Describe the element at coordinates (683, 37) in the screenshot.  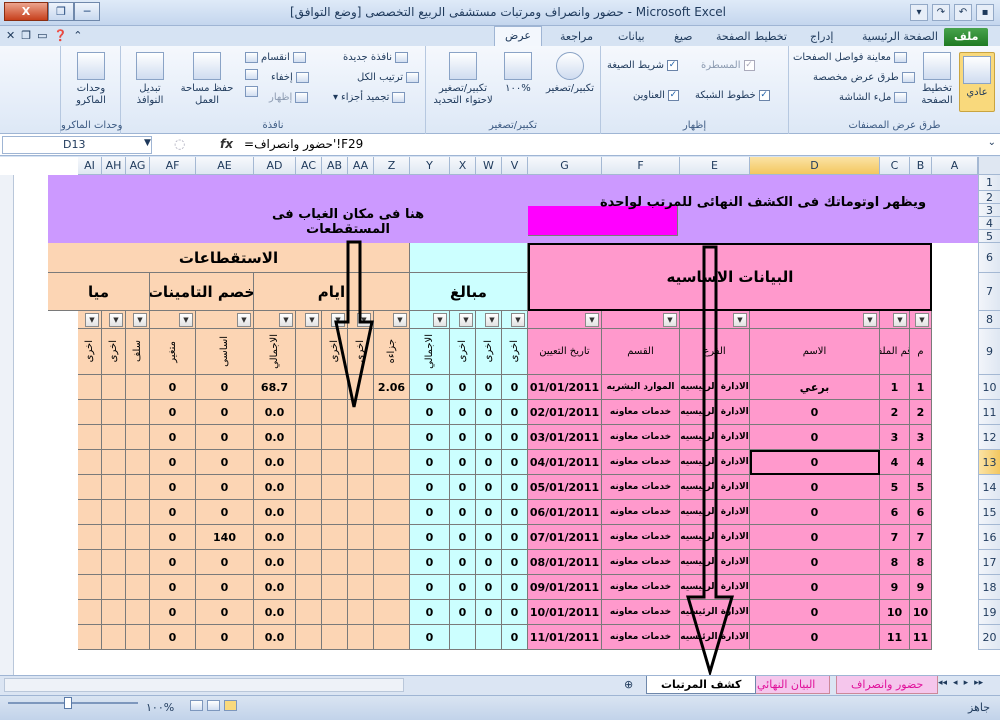
I see `tab-formulas: صيغ` at that location.